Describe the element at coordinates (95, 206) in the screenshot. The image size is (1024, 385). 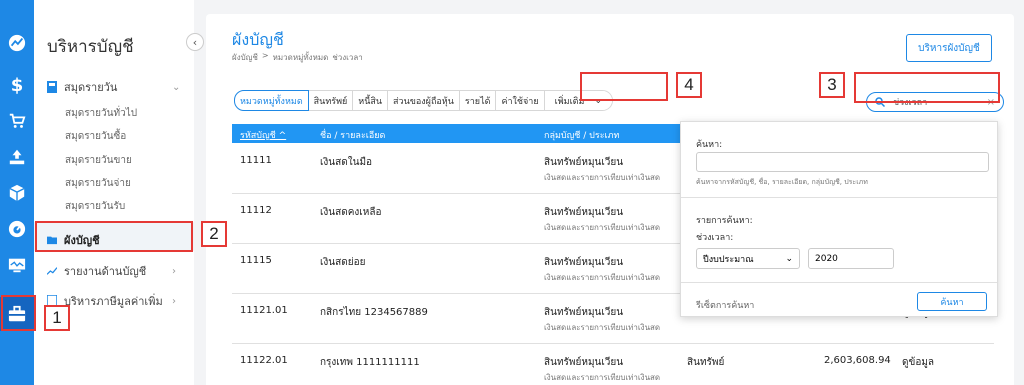
I see `sidebar-sub-item: สมุดรายวันรับ` at that location.